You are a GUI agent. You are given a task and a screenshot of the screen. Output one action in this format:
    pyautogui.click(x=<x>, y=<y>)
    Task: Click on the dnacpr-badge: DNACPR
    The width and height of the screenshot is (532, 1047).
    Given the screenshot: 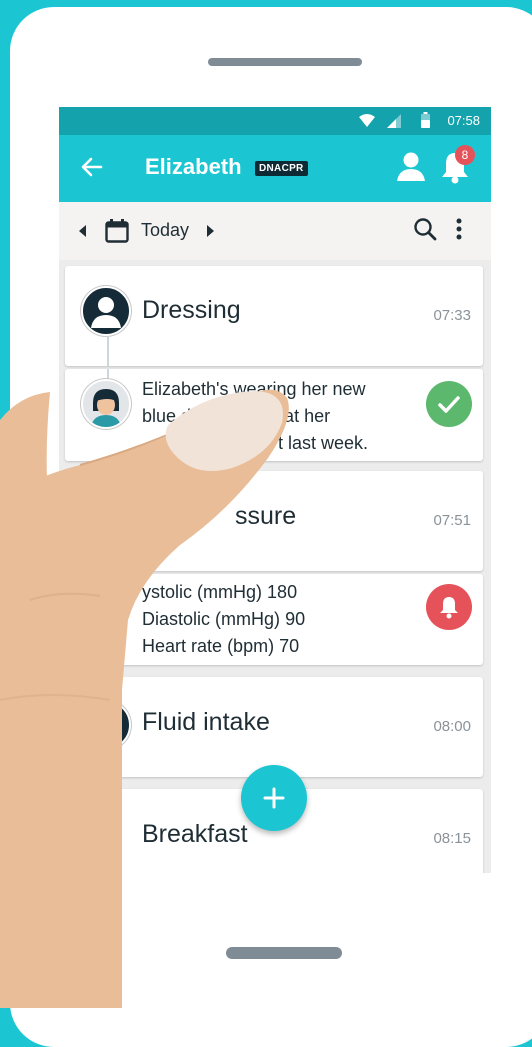 What is the action you would take?
    pyautogui.click(x=281, y=168)
    